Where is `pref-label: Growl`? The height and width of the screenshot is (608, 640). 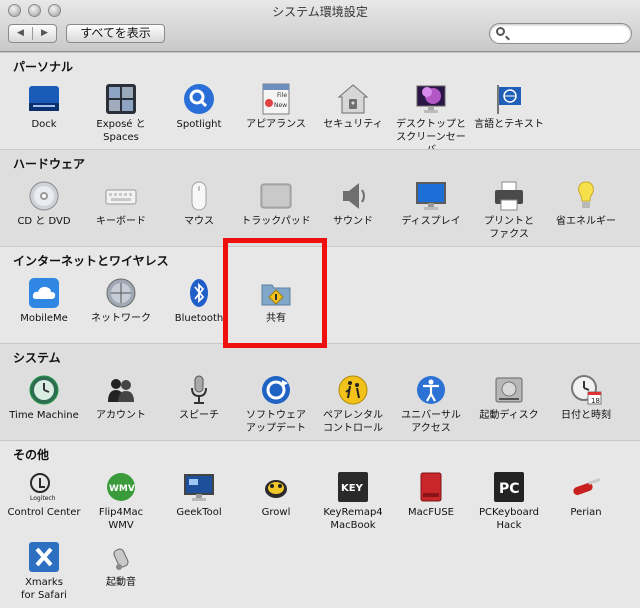
pref-label: Growl is located at coordinates (276, 512).